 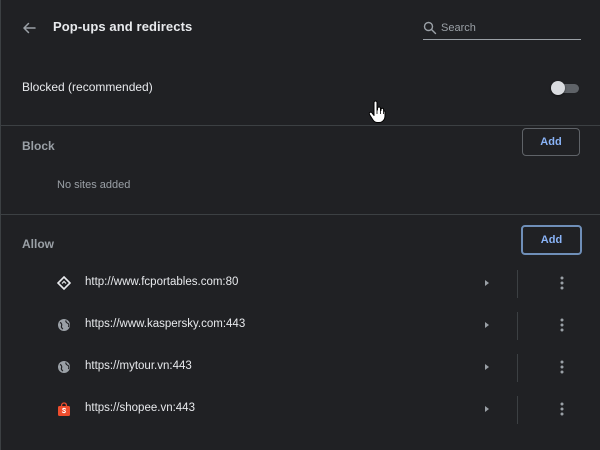 I want to click on search-box, so click(x=502, y=29).